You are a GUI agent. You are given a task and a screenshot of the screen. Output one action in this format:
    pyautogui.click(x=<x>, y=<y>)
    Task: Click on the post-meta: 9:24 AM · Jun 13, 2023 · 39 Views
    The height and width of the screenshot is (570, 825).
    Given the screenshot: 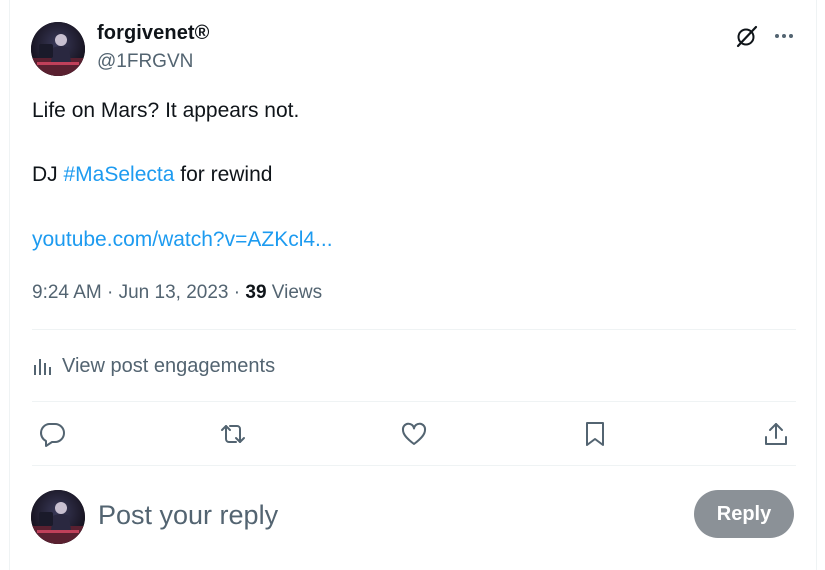 What is the action you would take?
    pyautogui.click(x=177, y=293)
    